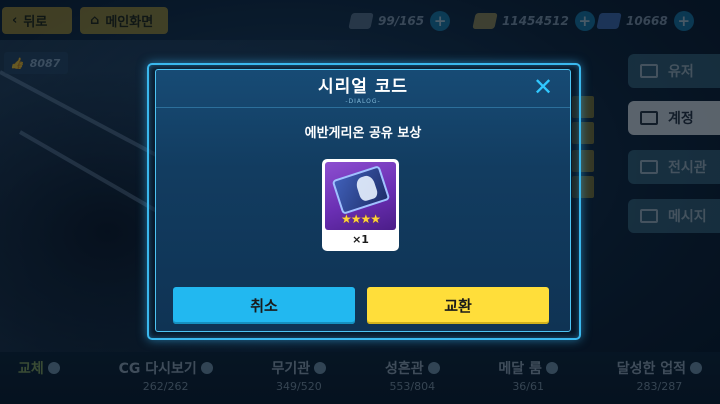  I want to click on reward-item-card: ★★★★ ×1, so click(360, 205).